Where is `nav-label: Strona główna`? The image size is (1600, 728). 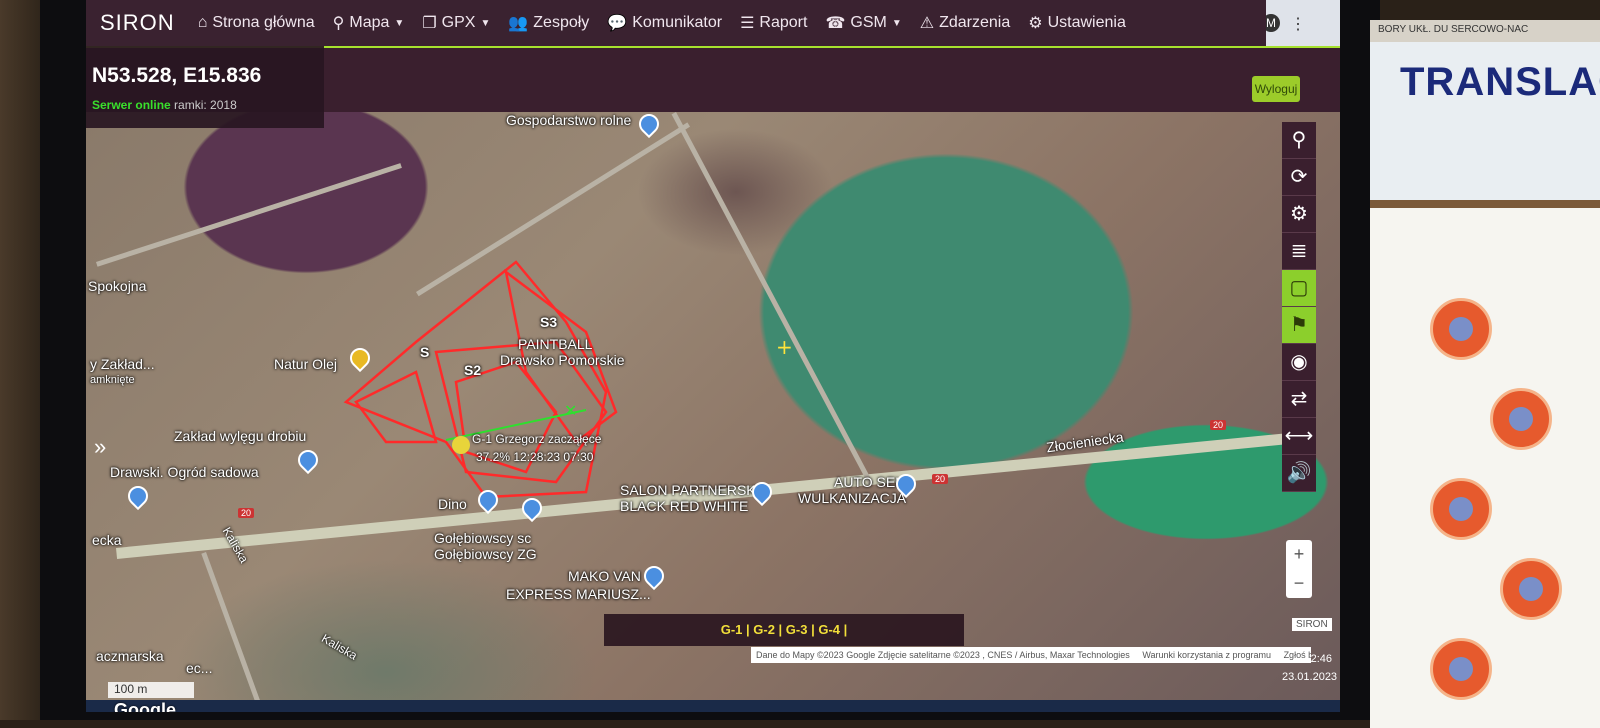
nav-label: Strona główna is located at coordinates (263, 22).